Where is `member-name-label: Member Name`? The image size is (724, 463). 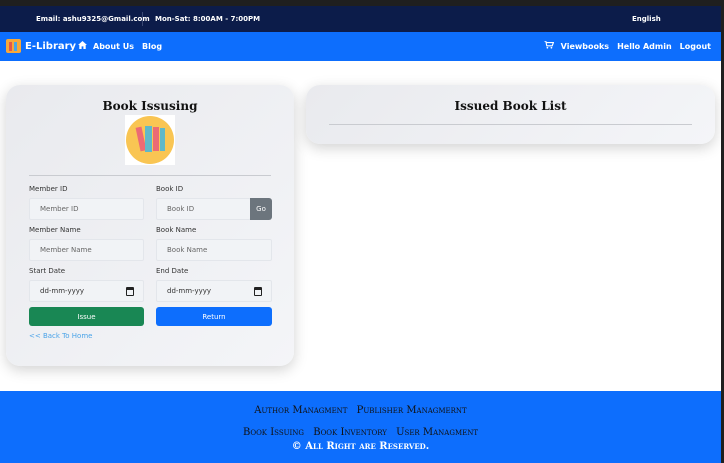 member-name-label: Member Name is located at coordinates (55, 230).